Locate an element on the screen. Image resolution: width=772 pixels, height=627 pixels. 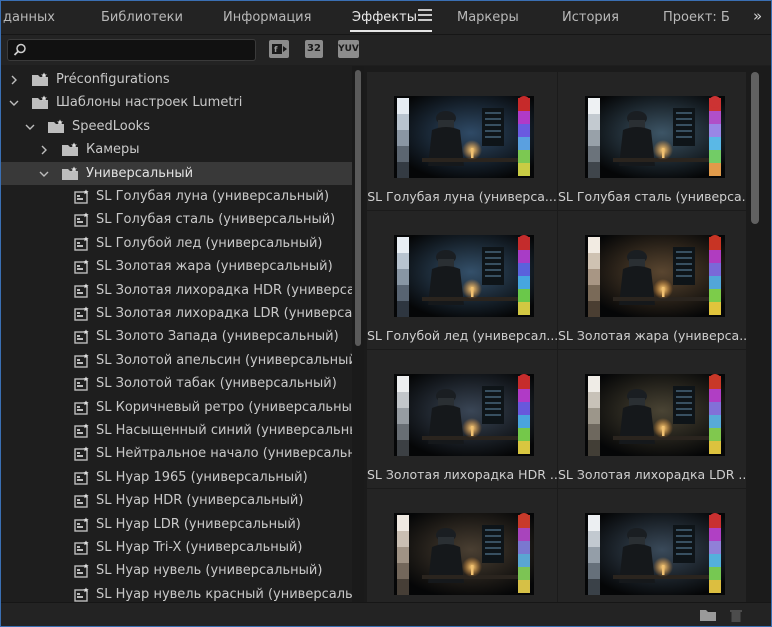
tree-preset-row: SL Голубая сталь (универсальный) is located at coordinates (176, 219).